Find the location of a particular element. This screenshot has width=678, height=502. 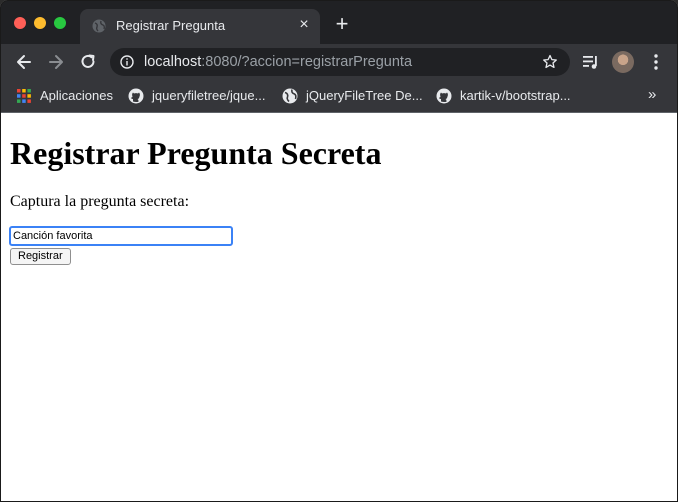

address-bar: localhost:8080/?accion=registrarPregunta is located at coordinates (340, 62).